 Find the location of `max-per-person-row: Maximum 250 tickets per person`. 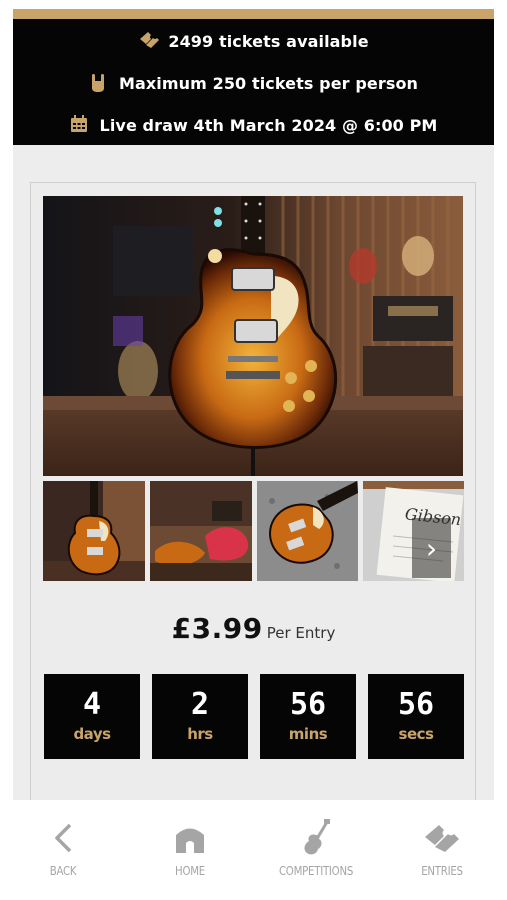

max-per-person-row: Maximum 250 tickets per person is located at coordinates (253, 83).